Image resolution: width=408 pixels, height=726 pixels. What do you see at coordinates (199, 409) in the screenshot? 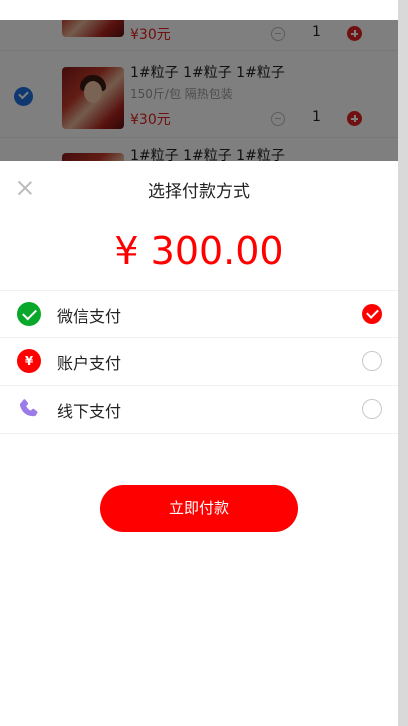
I see `payment-option-offline: 线下支付` at bounding box center [199, 409].